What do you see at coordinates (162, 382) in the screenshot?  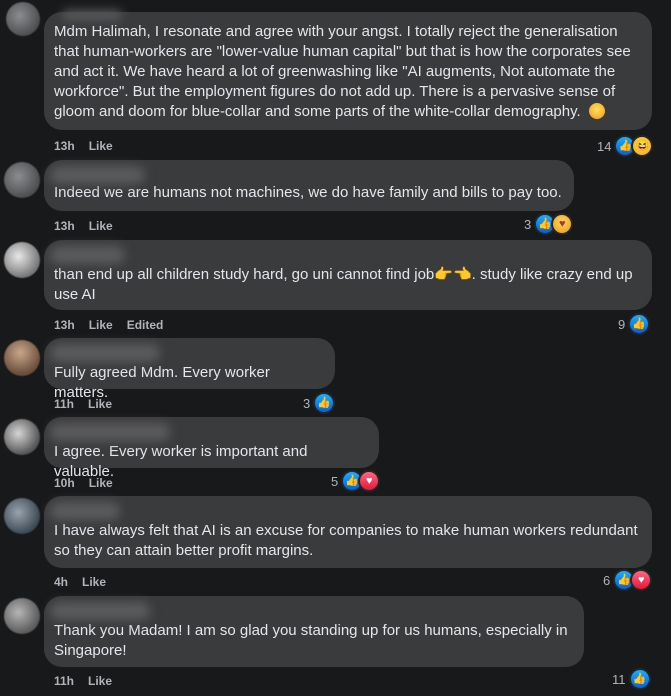 I see `comment-text: Fully agreed Mdm. Every worker matters.` at bounding box center [162, 382].